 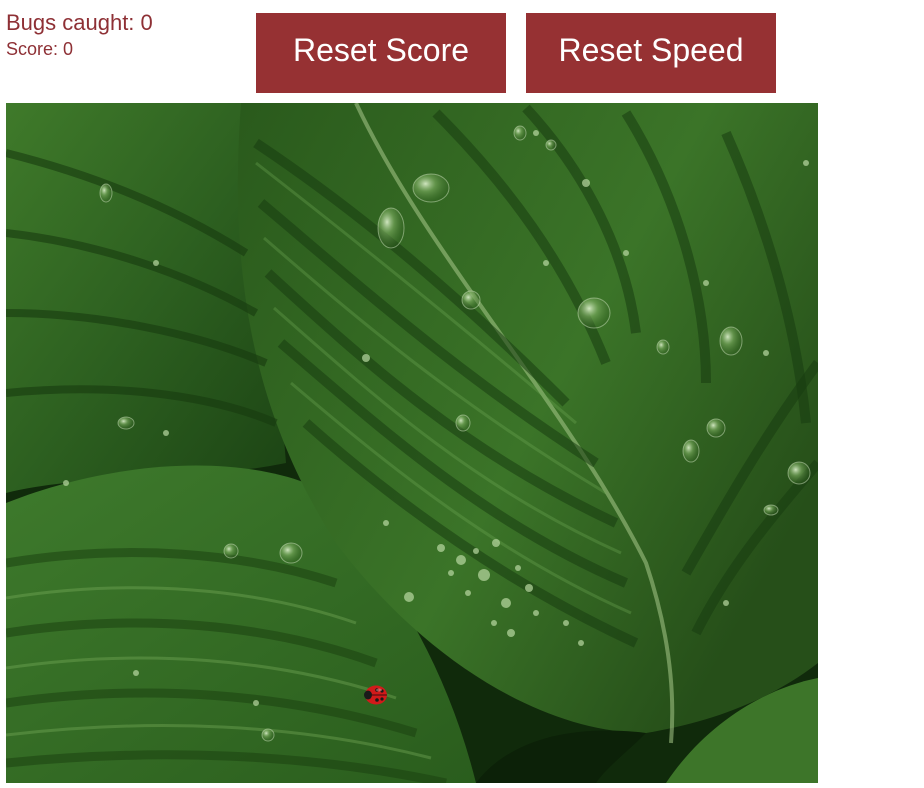 What do you see at coordinates (40, 49) in the screenshot?
I see `score-counter: Score: 0` at bounding box center [40, 49].